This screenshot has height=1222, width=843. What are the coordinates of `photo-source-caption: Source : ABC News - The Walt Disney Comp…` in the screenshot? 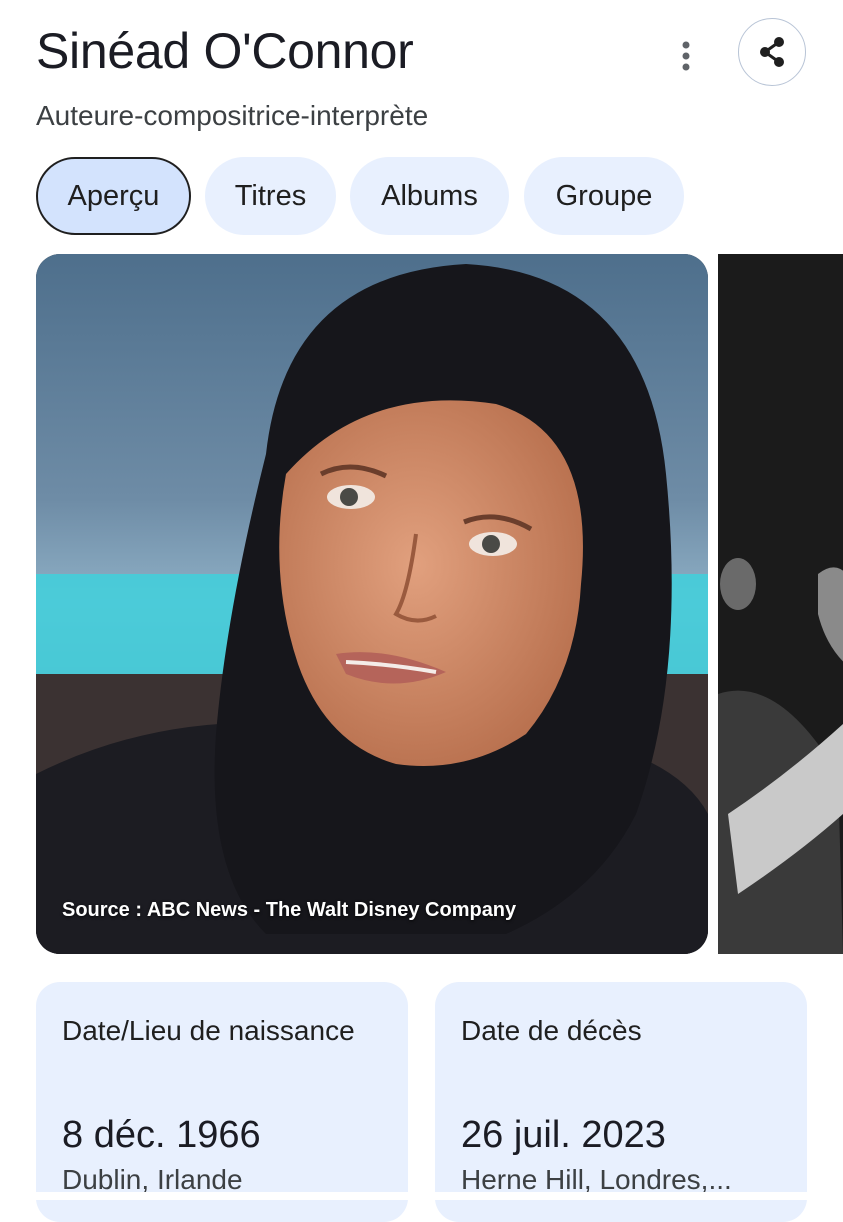 It's located at (289, 910).